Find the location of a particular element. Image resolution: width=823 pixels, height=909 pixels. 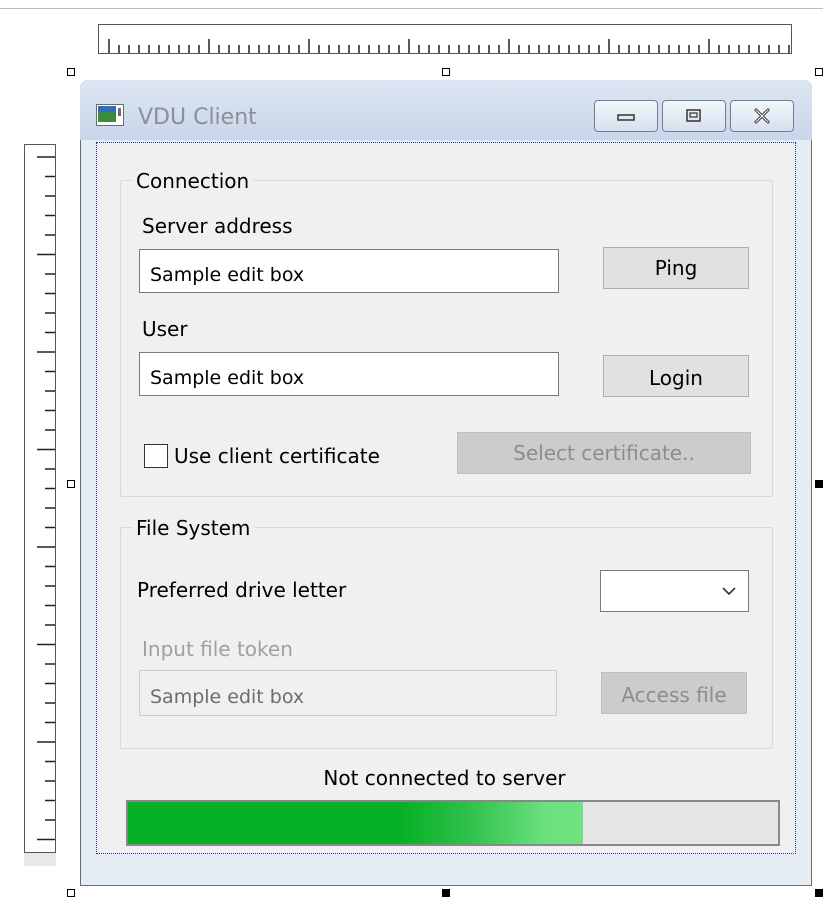

connection-progress-bar is located at coordinates (453, 823).